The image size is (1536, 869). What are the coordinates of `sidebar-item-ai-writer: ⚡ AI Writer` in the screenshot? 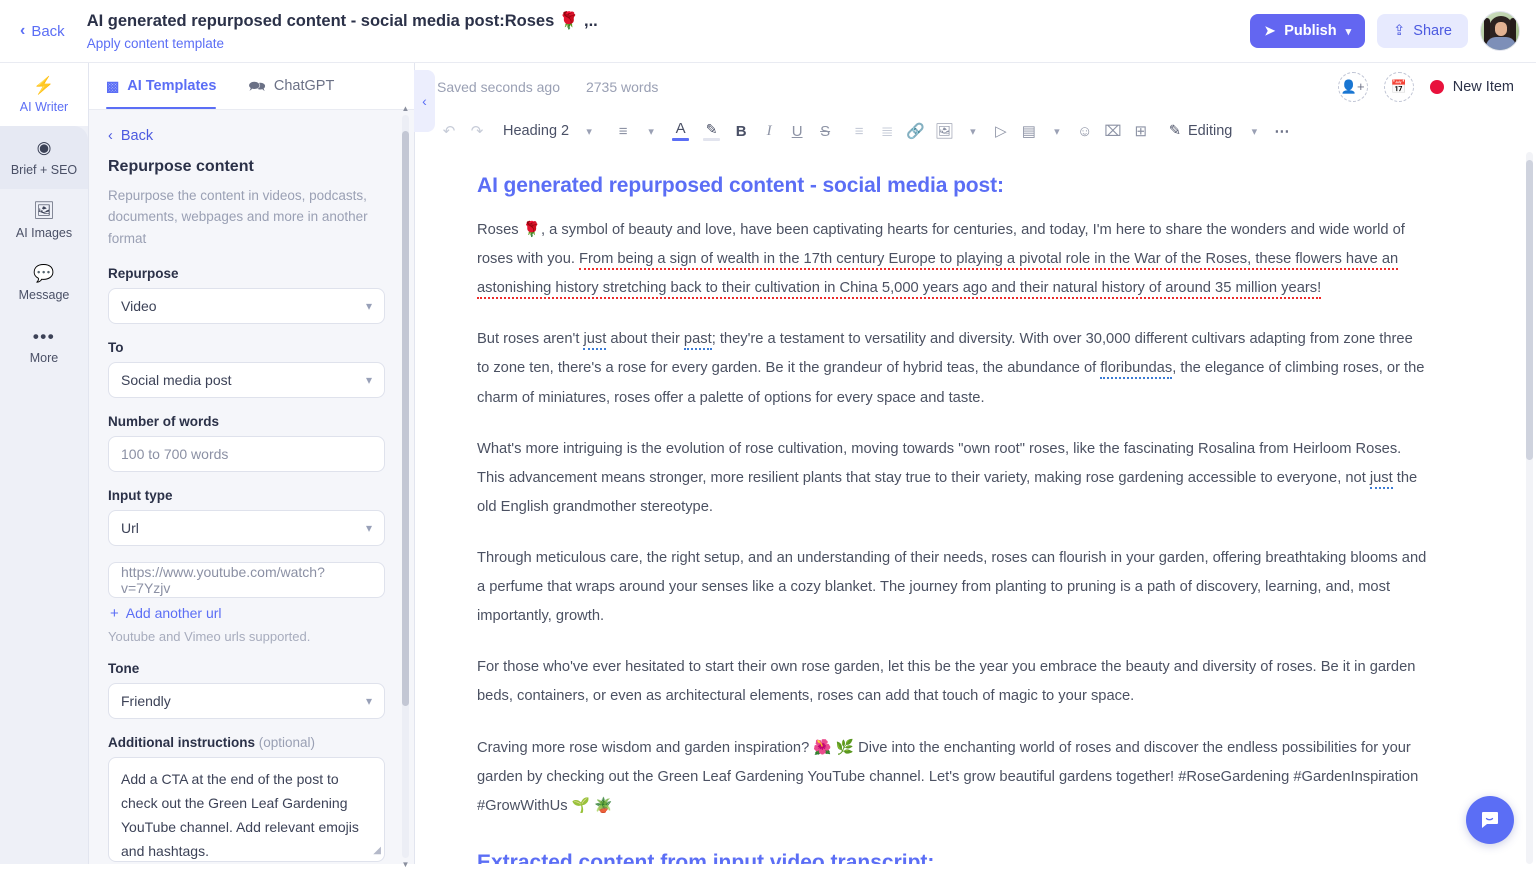 It's located at (44, 94).